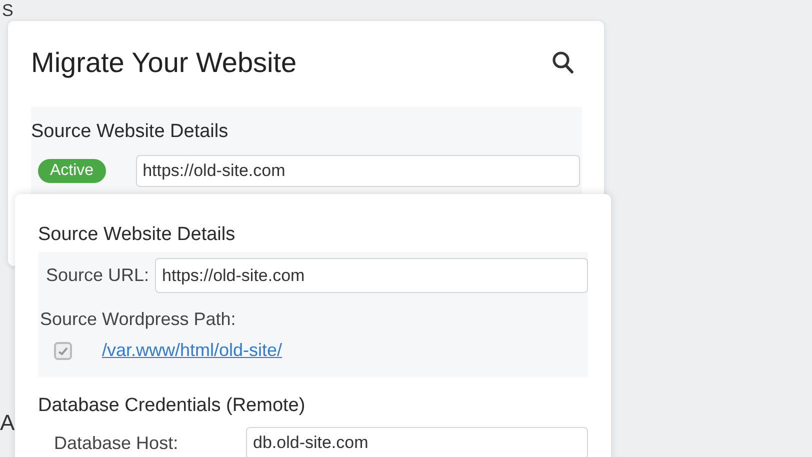 This screenshot has height=457, width=812. What do you see at coordinates (72, 171) in the screenshot?
I see `status-badge: Active` at bounding box center [72, 171].